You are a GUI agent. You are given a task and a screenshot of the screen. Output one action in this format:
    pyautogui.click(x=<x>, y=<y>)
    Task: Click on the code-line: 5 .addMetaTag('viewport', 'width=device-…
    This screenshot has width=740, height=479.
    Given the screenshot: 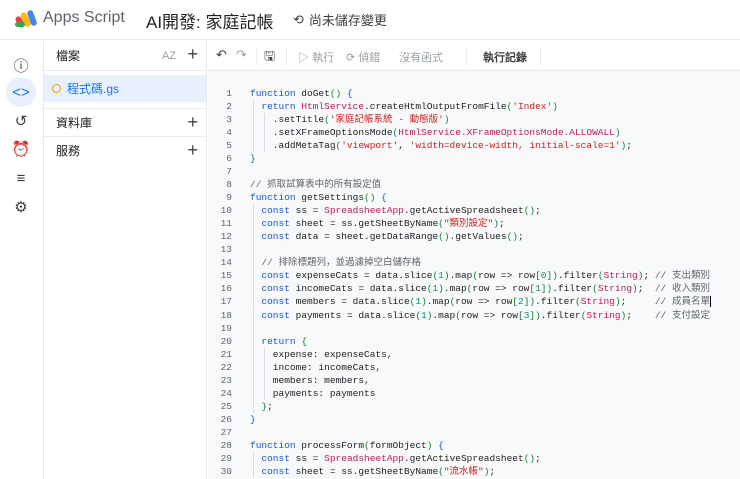 What is the action you would take?
    pyautogui.click(x=474, y=146)
    